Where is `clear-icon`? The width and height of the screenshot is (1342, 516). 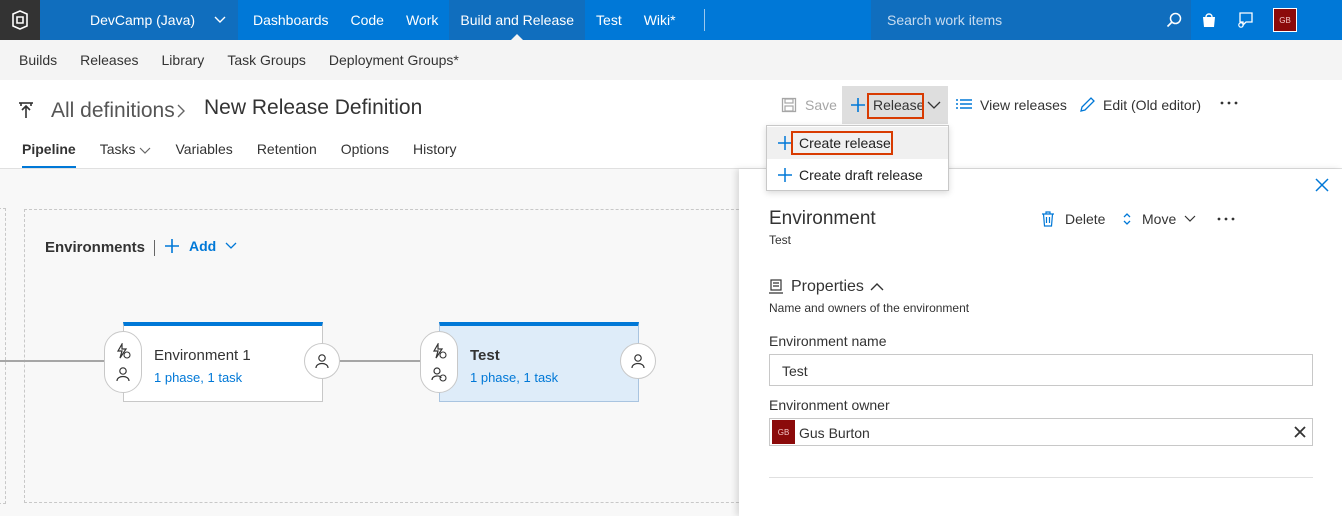
clear-icon is located at coordinates (1300, 432).